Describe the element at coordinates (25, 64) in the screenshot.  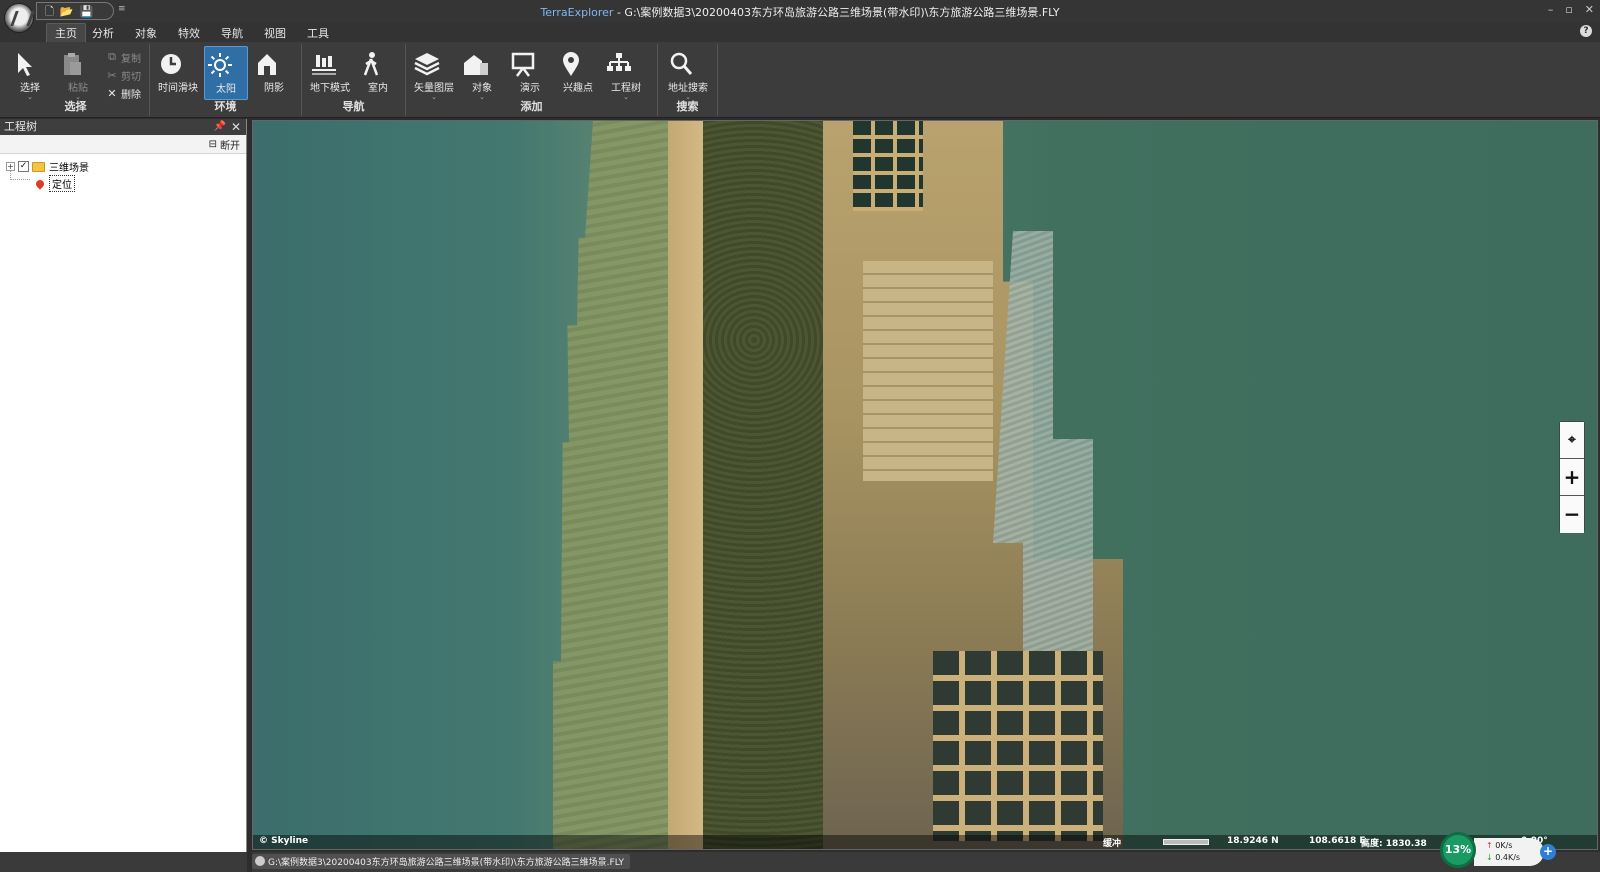
I see `cursor-icon` at that location.